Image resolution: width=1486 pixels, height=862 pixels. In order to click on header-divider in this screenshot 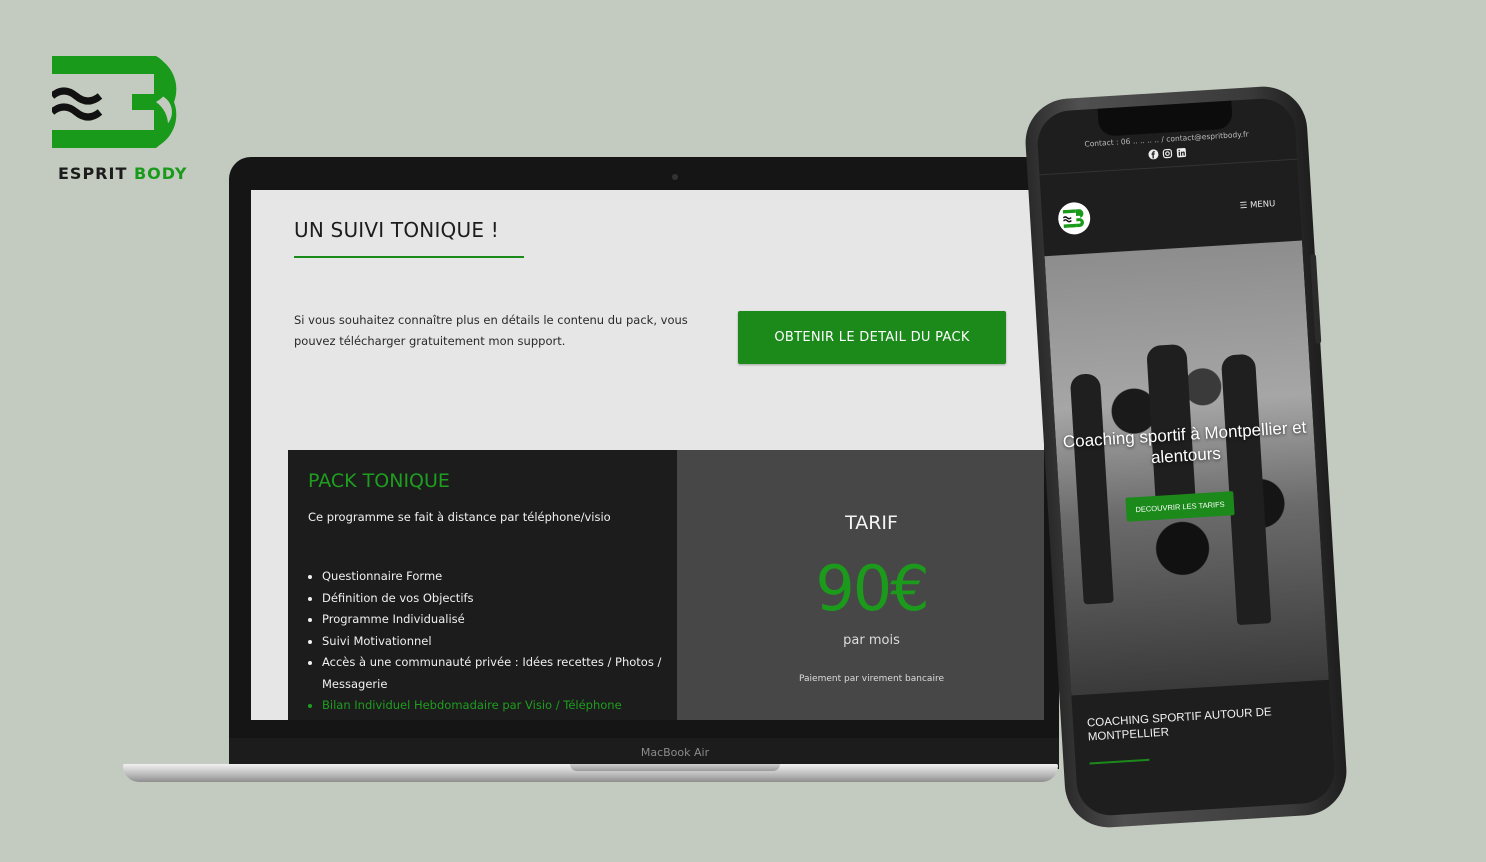, I will do `click(1168, 167)`.